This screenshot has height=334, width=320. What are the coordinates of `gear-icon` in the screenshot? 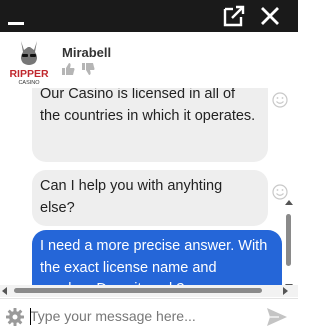 It's located at (15, 317).